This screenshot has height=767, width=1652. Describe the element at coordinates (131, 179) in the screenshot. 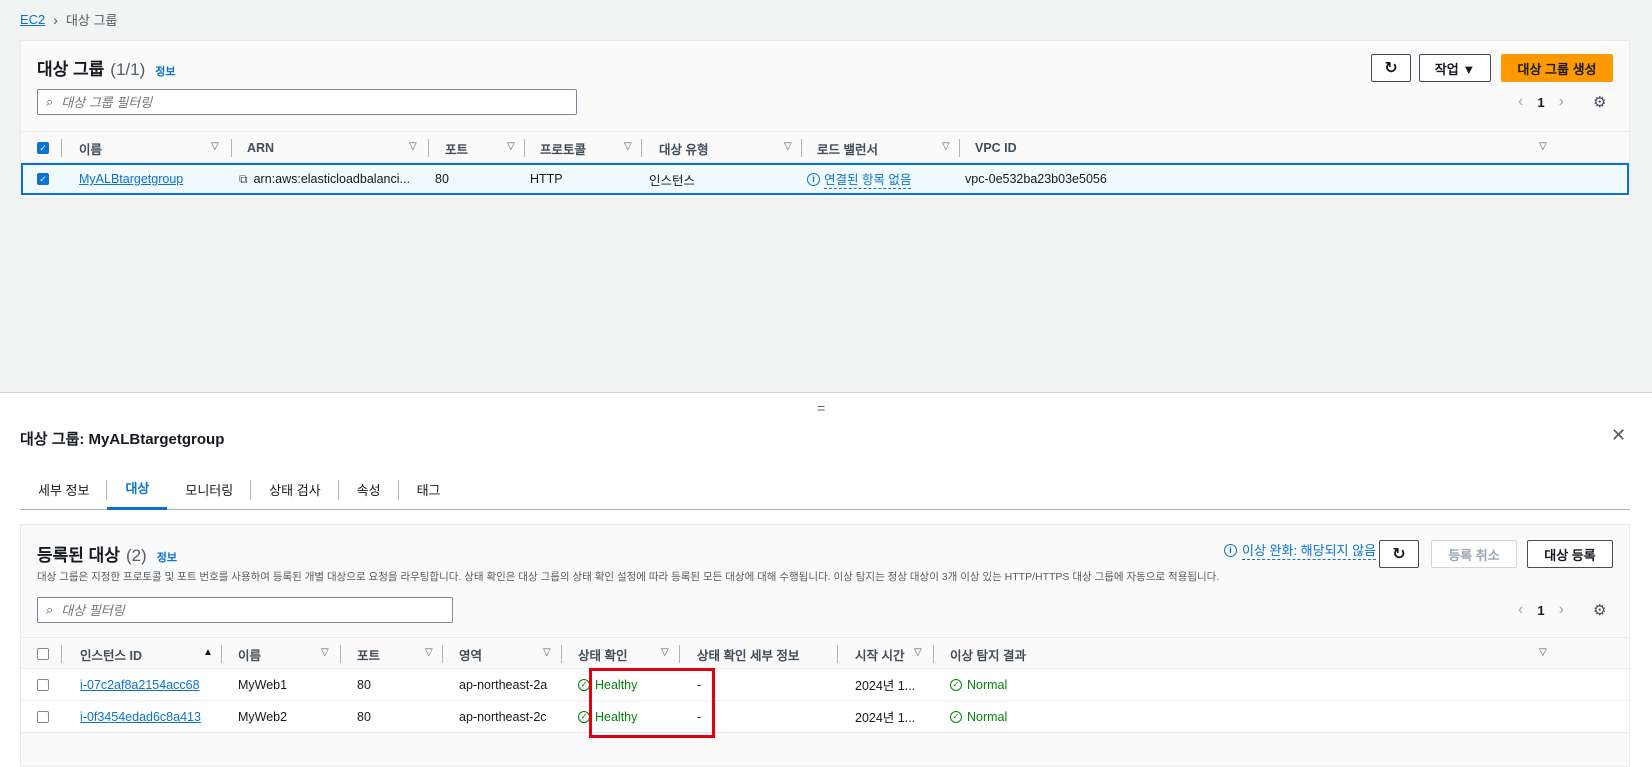

I see `target-group-name-link: MyALBtargetgroup` at that location.